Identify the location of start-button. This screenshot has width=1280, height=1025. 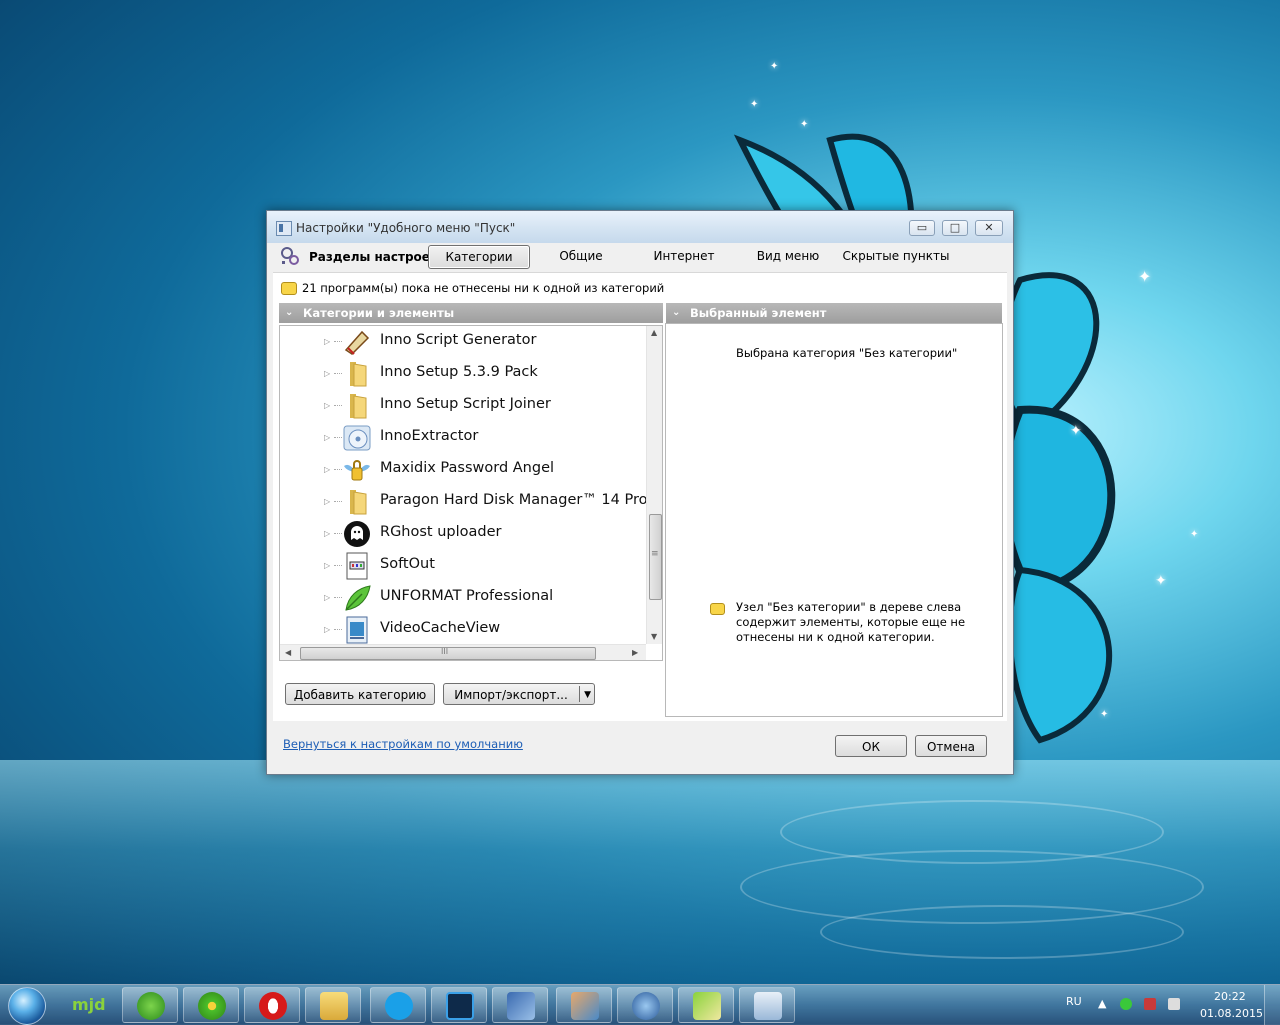
(26, 1006).